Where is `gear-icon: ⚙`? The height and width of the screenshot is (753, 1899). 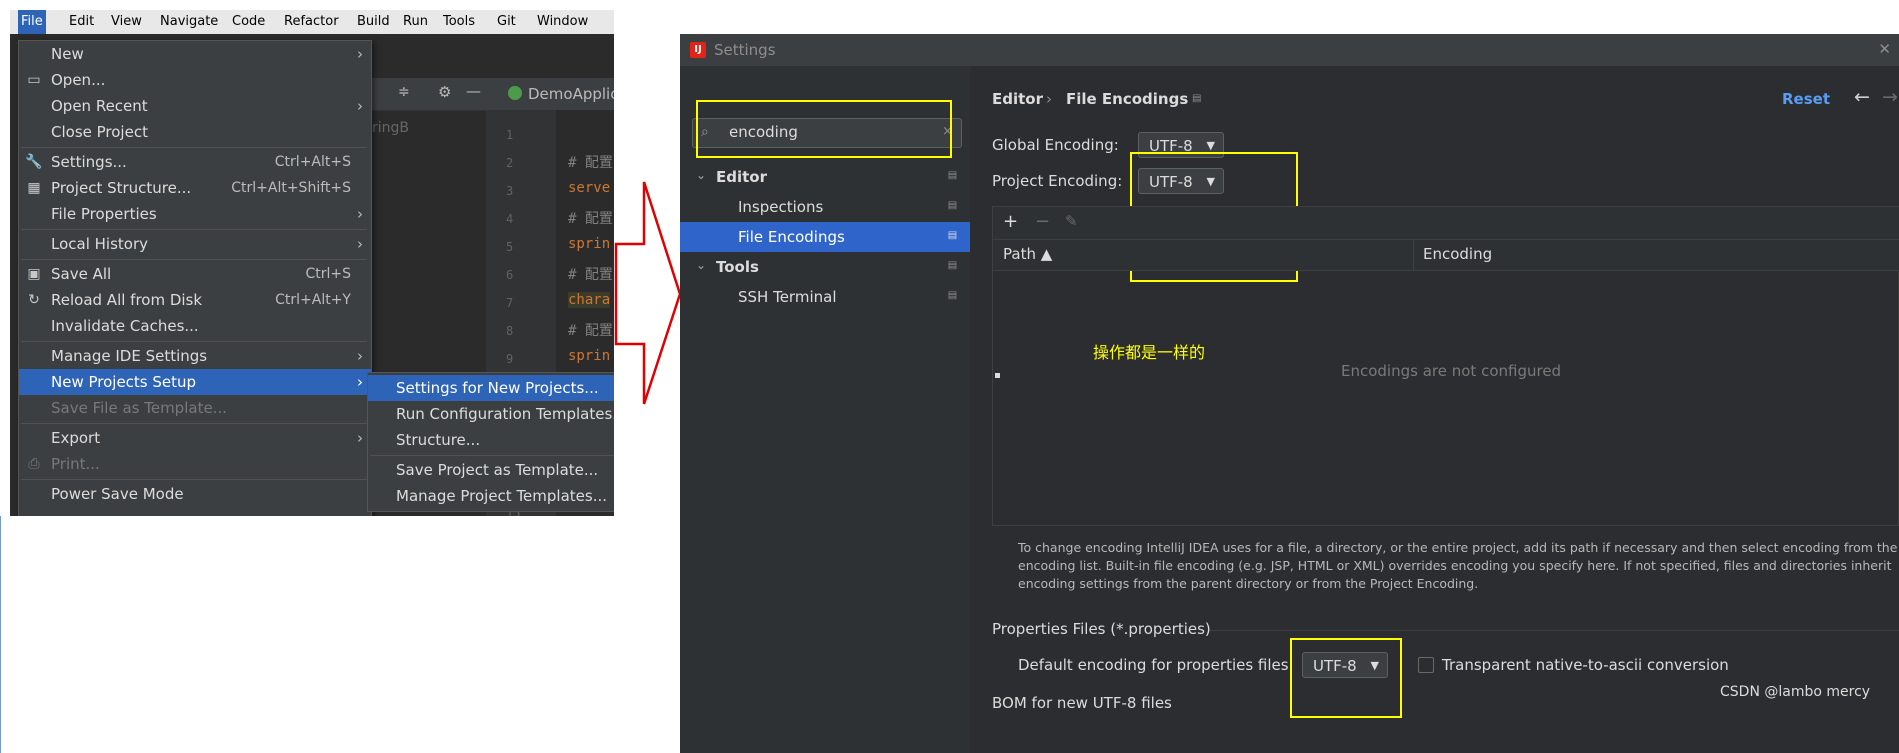 gear-icon: ⚙ is located at coordinates (444, 92).